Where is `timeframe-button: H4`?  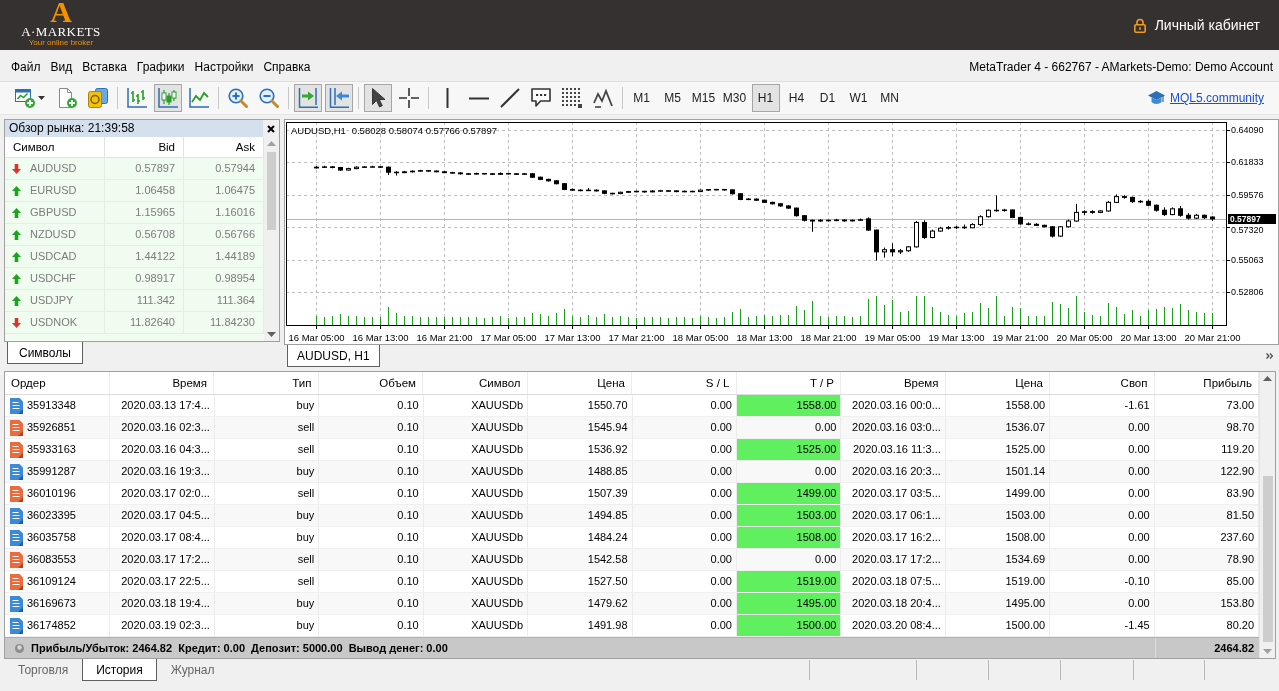
timeframe-button: H4 is located at coordinates (796, 98).